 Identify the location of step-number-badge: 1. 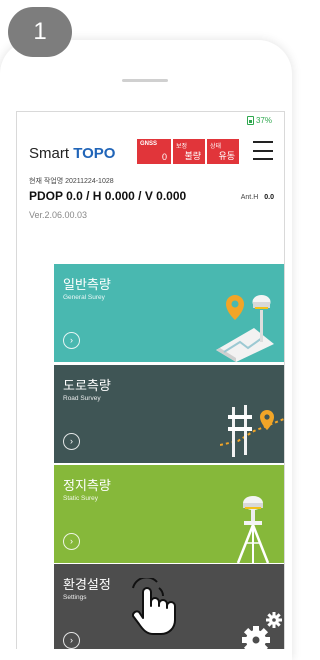
(40, 32).